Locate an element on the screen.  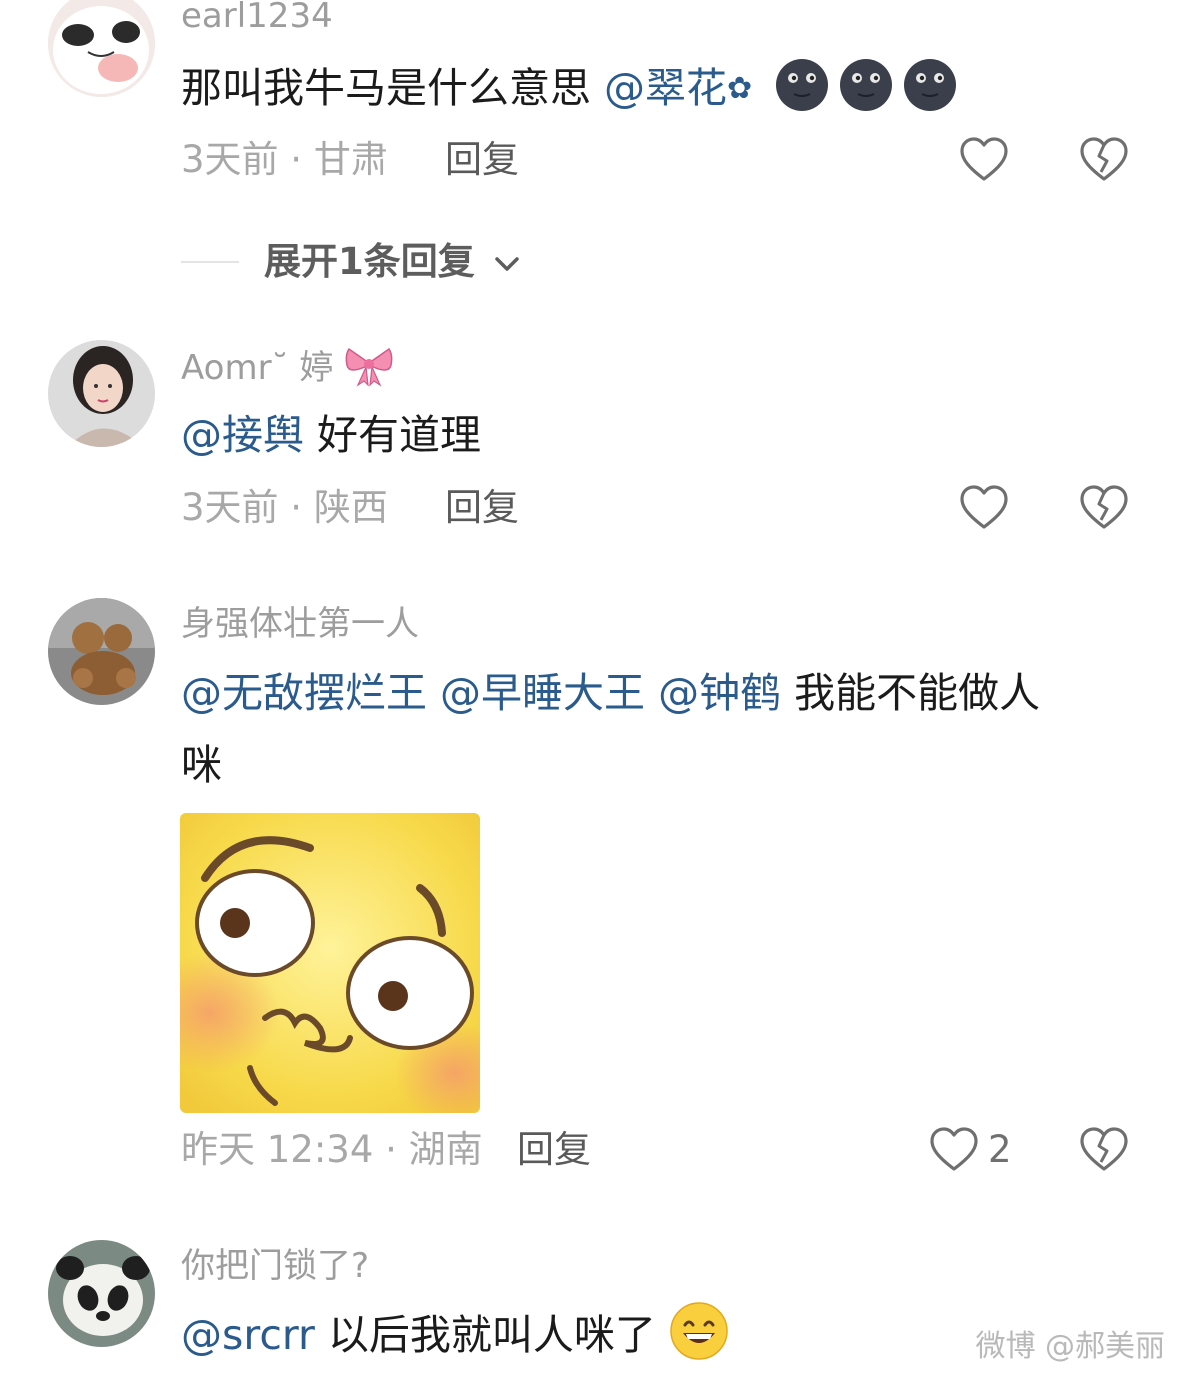
mention-link: @srcrr is located at coordinates (248, 1335).